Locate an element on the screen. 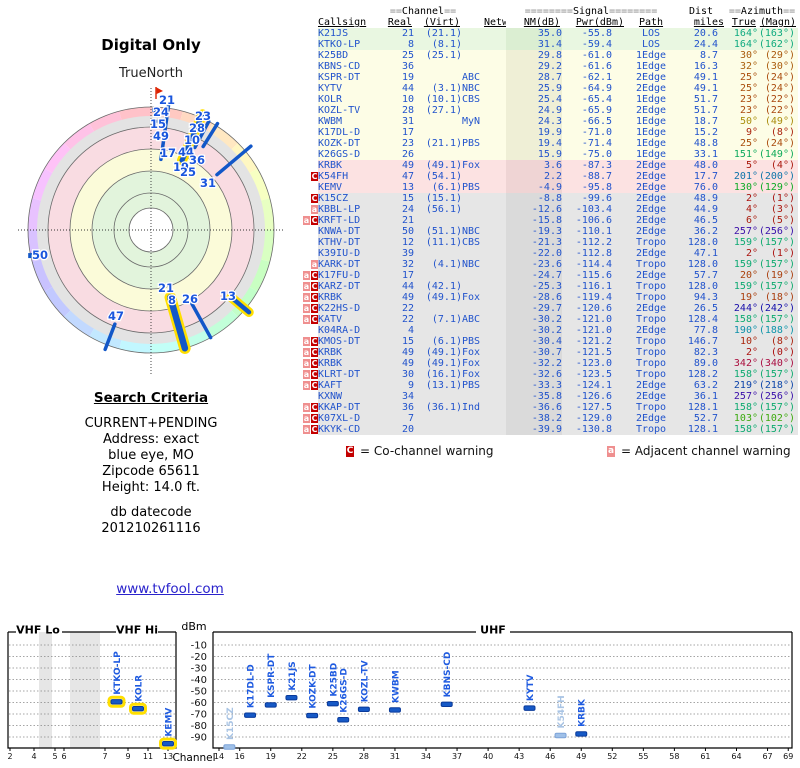  column-header-miles: miles is located at coordinates (708, 22).